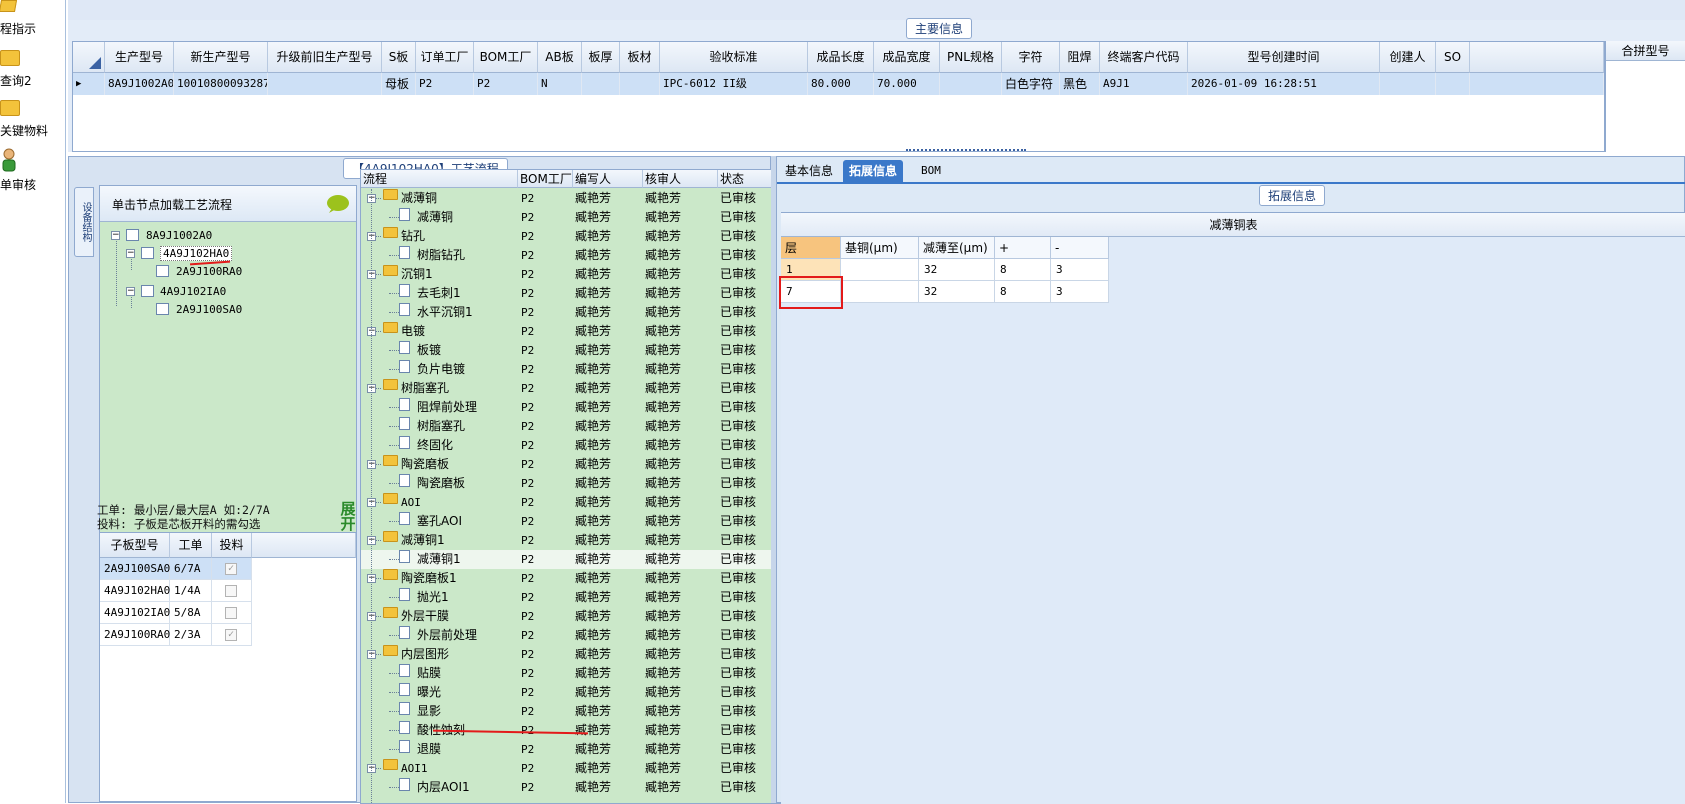 The height and width of the screenshot is (804, 1685). What do you see at coordinates (588, 464) in the screenshot?
I see `flow-row: − 陶瓷磨板 P2 臧艳芳 臧艳芳 已审核` at bounding box center [588, 464].